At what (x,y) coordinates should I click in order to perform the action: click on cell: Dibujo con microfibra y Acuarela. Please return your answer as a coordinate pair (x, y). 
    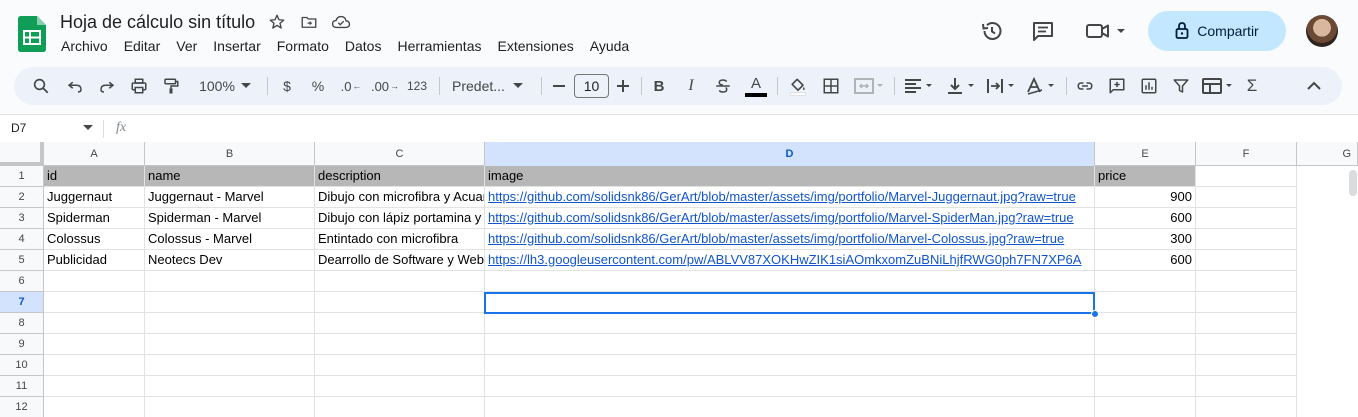
    Looking at the image, I should click on (400, 197).